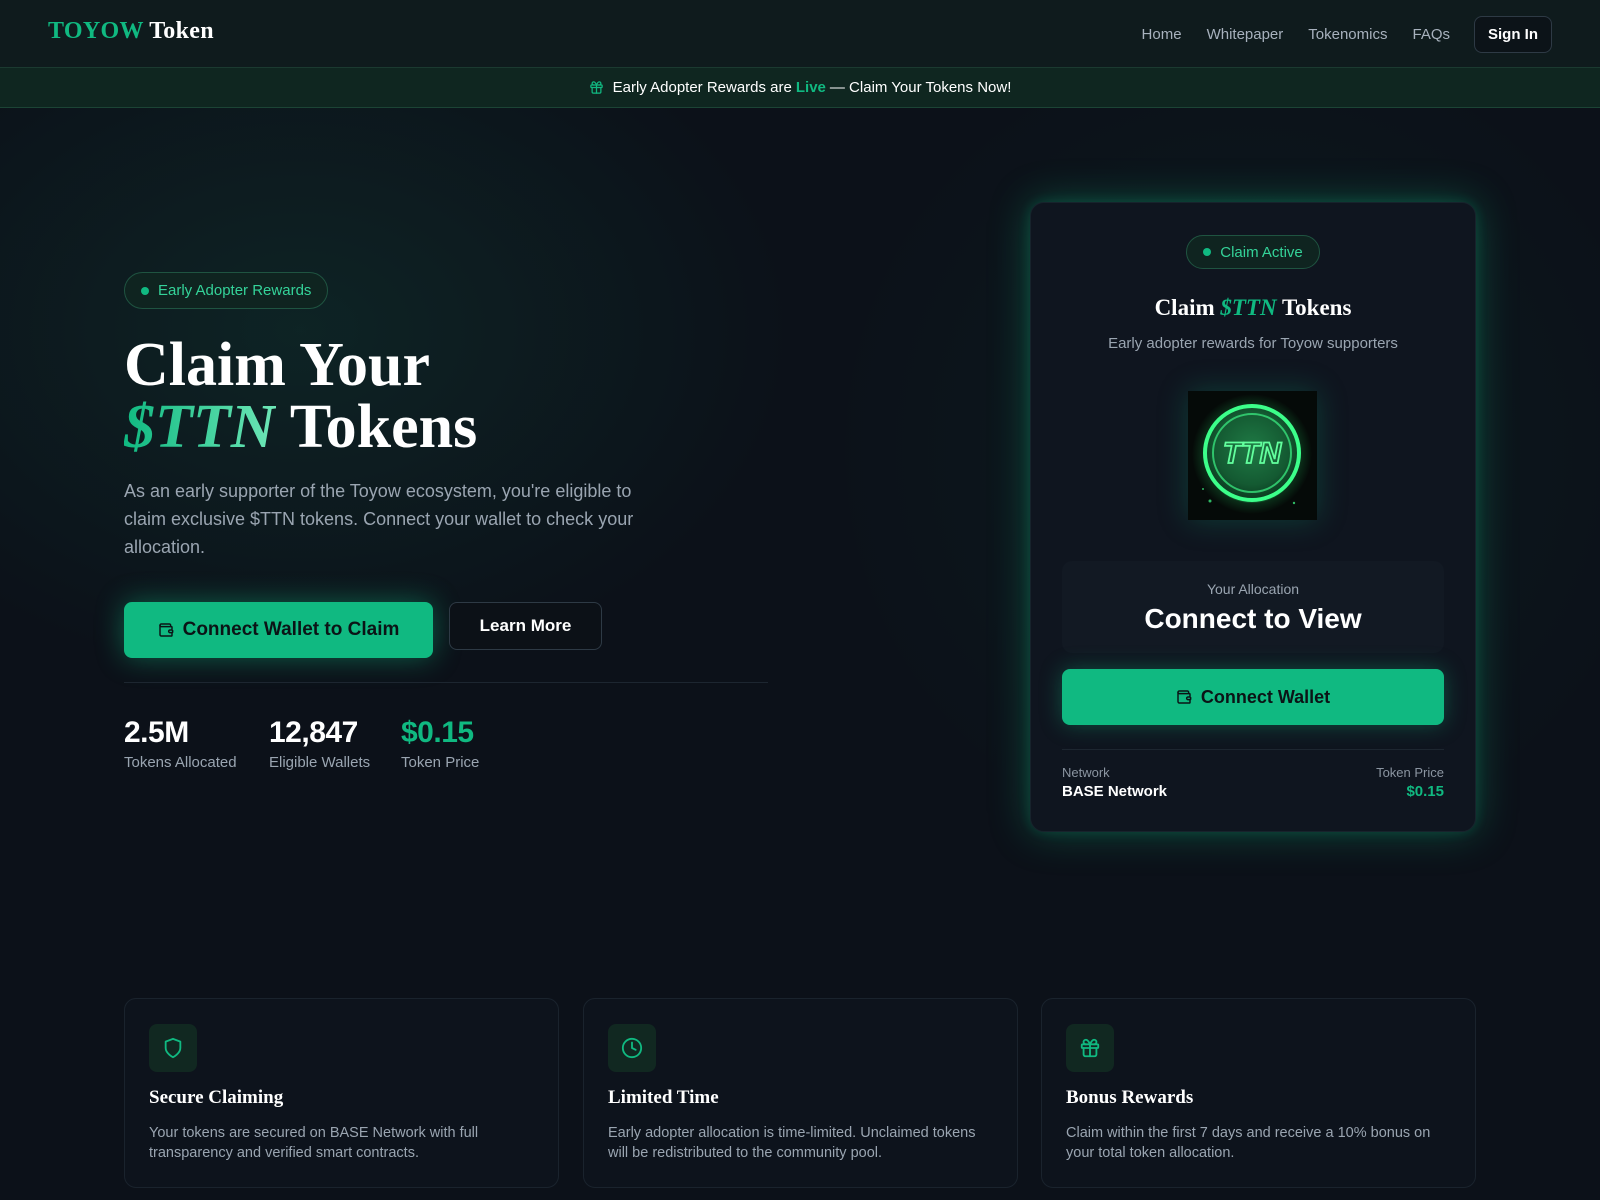 This screenshot has height=1200, width=1600. Describe the element at coordinates (920, 87) in the screenshot. I see `banner-text-after: — Claim Your Tokens Now!` at that location.